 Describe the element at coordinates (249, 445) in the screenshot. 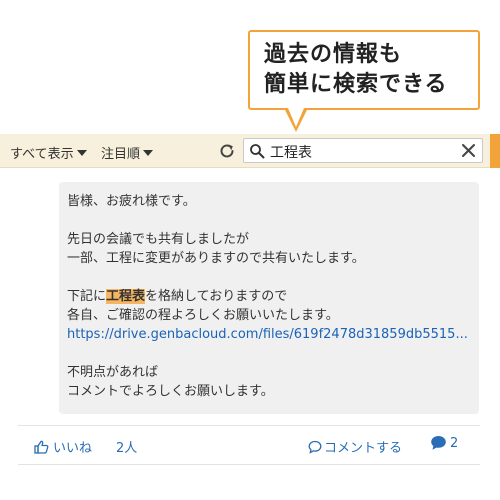

I see `post-actions: いいね 2人 コメントする 2` at that location.